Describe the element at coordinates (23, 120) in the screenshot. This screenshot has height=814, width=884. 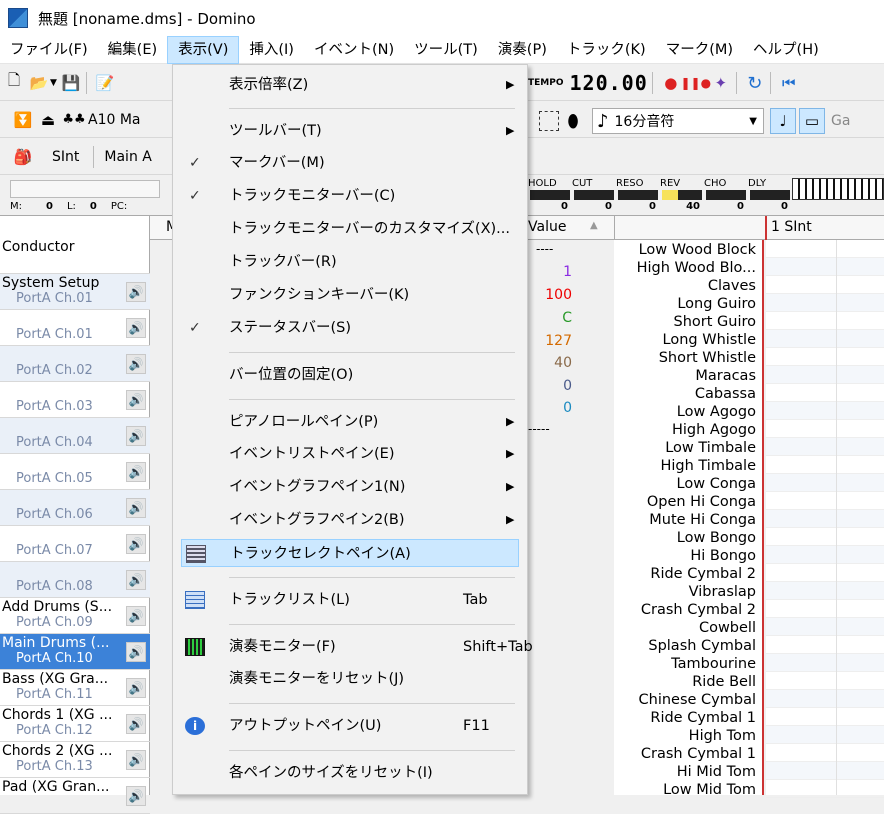
I see `move-down-icon: ⏬` at that location.